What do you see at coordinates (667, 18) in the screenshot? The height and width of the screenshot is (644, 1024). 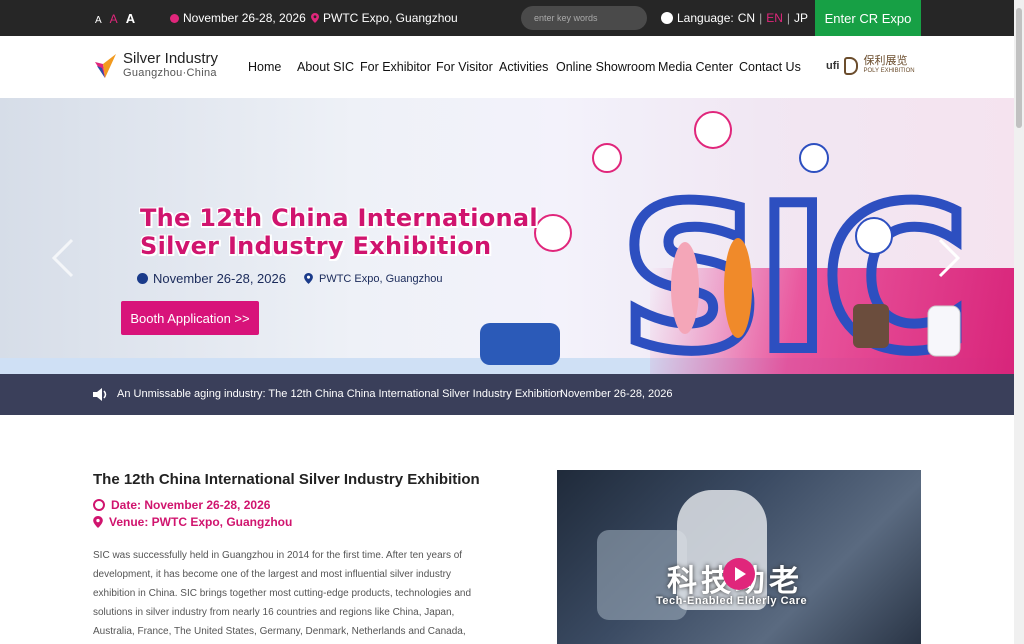 I see `globe-icon` at bounding box center [667, 18].